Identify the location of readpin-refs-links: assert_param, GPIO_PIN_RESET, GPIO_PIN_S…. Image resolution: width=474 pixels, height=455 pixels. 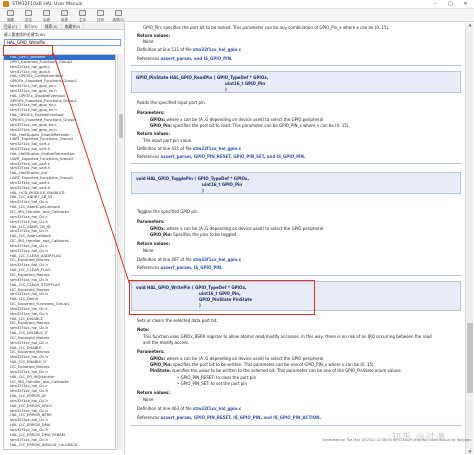
(233, 156).